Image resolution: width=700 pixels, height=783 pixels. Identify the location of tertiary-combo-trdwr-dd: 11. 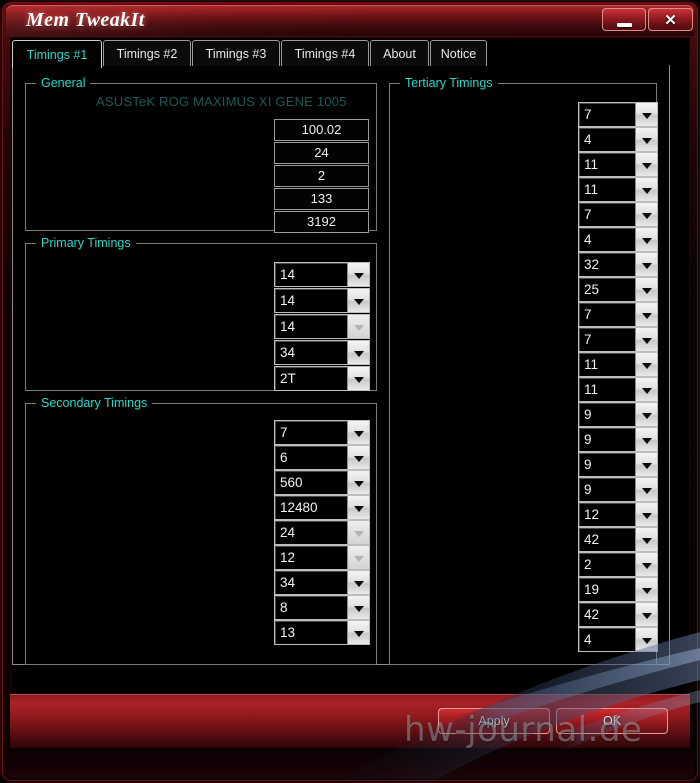
(618, 389).